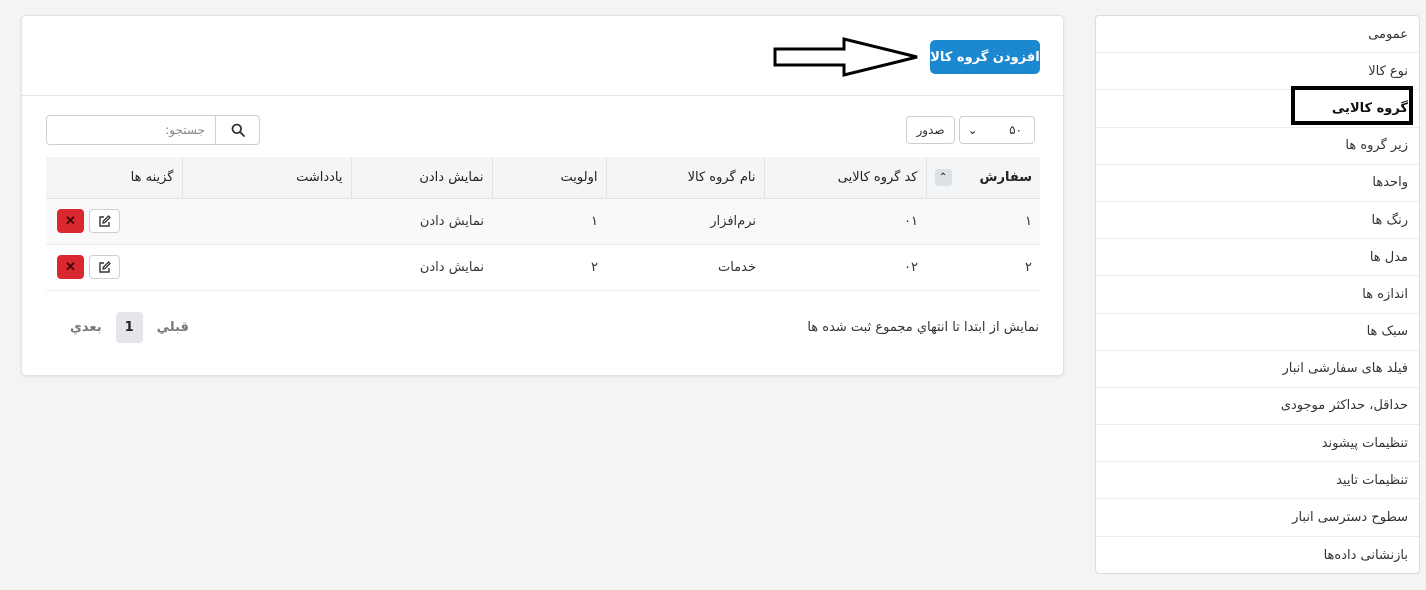 The height and width of the screenshot is (590, 1426). What do you see at coordinates (930, 130) in the screenshot?
I see `export-button: صدور` at bounding box center [930, 130].